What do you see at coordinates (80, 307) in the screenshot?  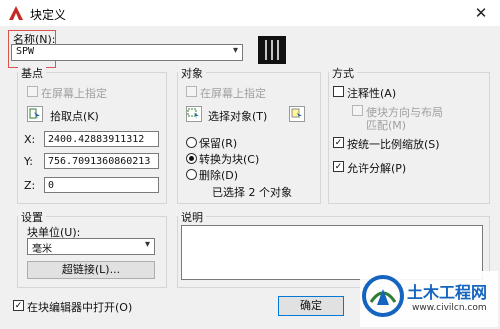 I see `open-in-editor-label: 在块编辑器中打开(O)` at bounding box center [80, 307].